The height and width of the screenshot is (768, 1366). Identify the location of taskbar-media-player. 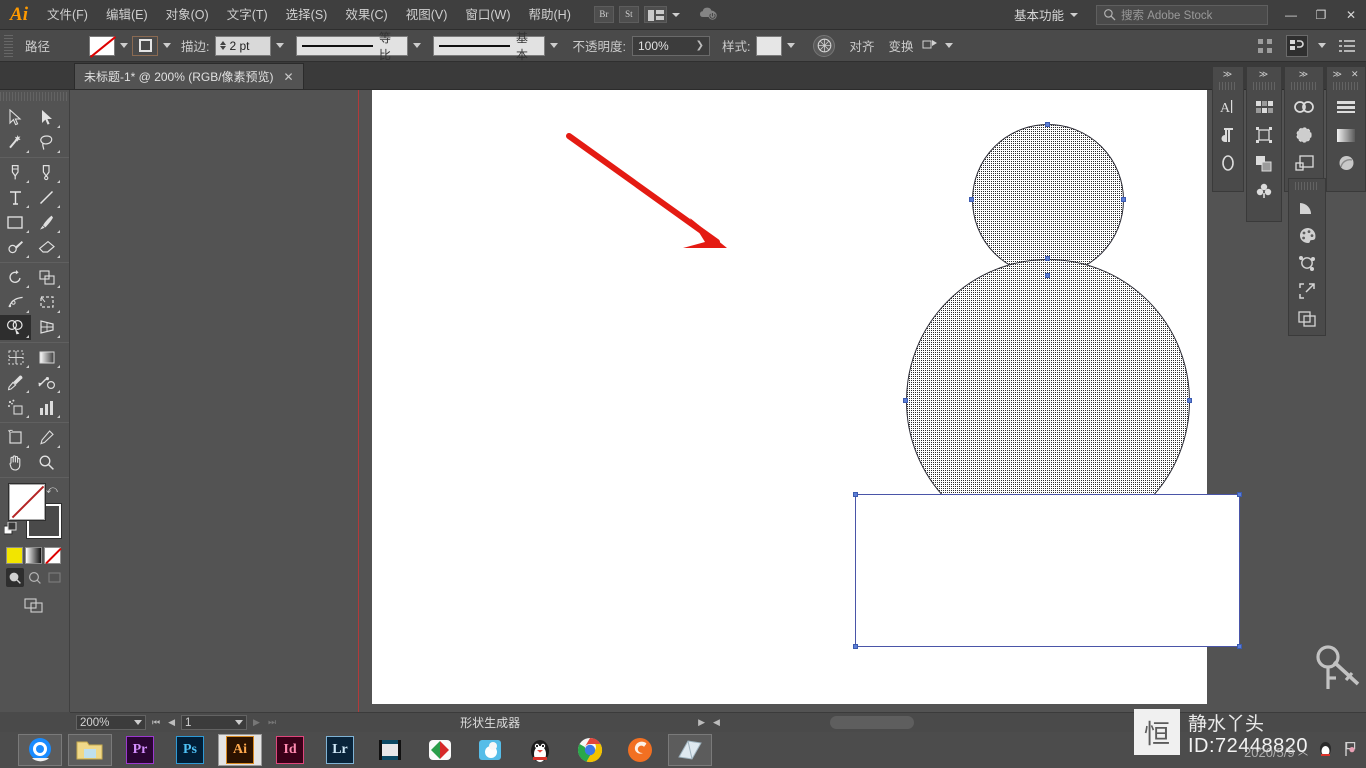
(390, 750).